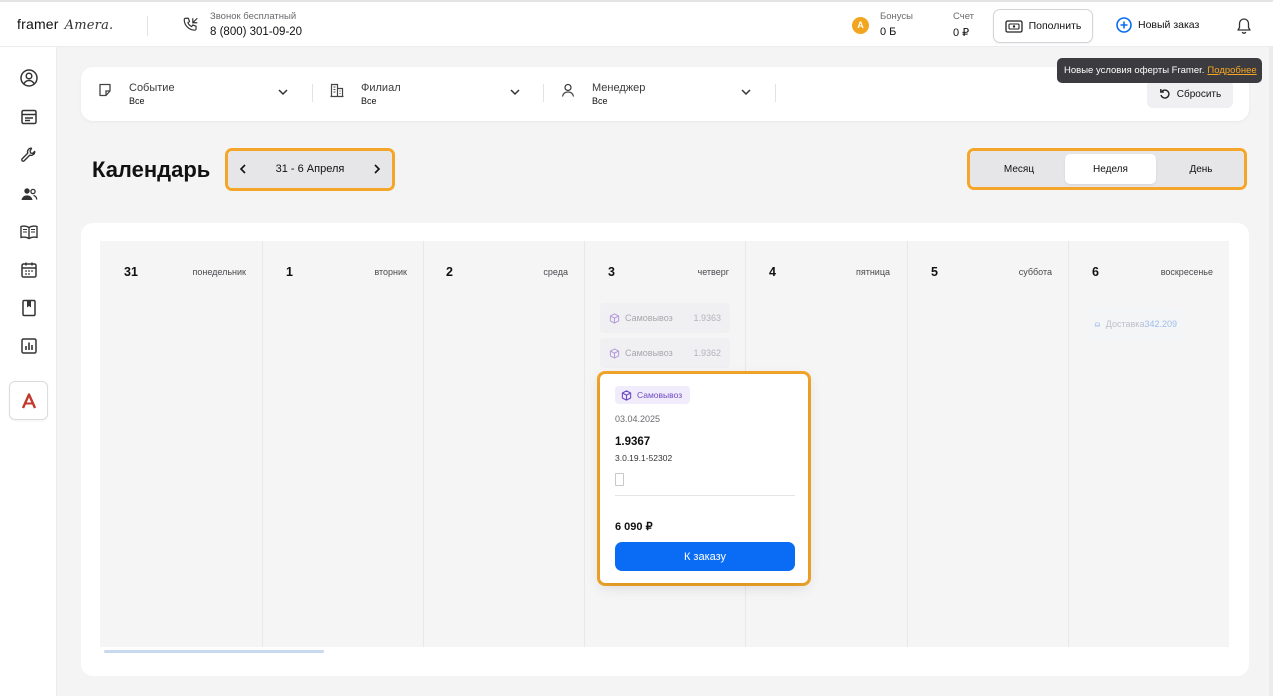 The width and height of the screenshot is (1273, 696). What do you see at coordinates (713, 272) in the screenshot?
I see `day-name: четверг` at bounding box center [713, 272].